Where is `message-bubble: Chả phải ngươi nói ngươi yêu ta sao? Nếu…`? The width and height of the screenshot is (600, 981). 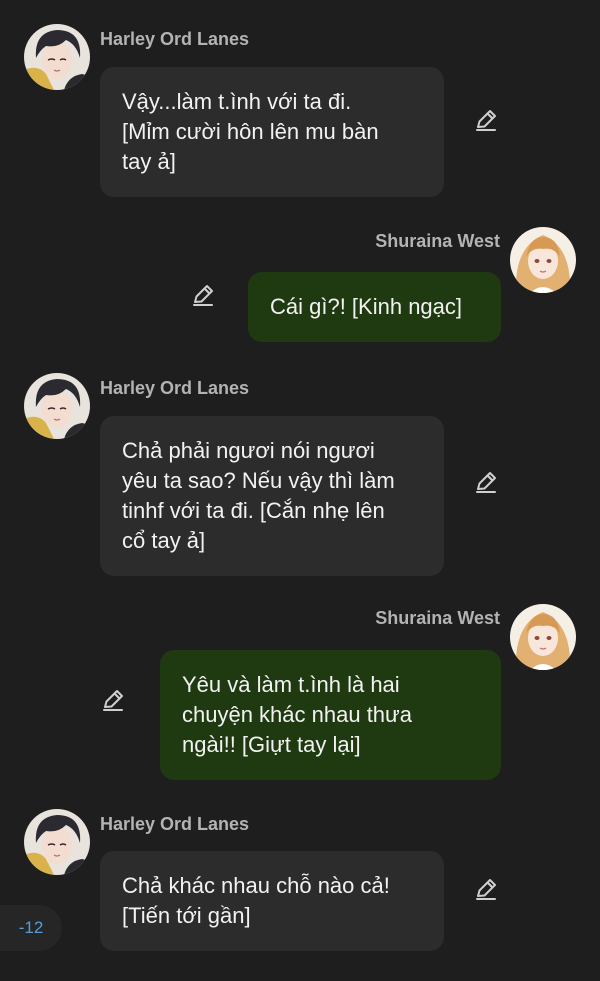
message-bubble: Chả phải ngươi nói ngươi yêu ta sao? Nếu… is located at coordinates (272, 496).